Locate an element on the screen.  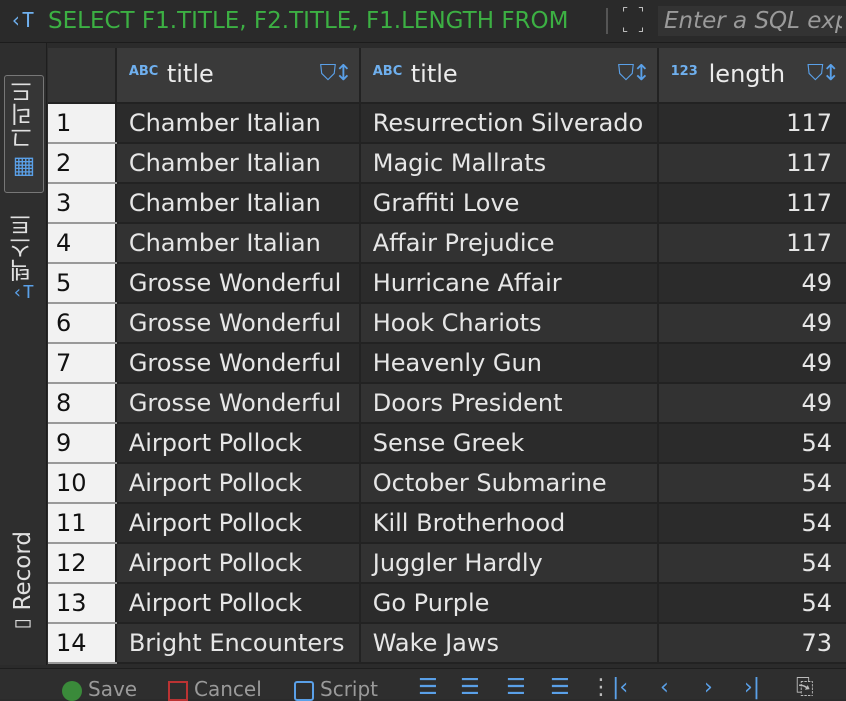
cell-title-2: Graffiti Love is located at coordinates (509, 203).